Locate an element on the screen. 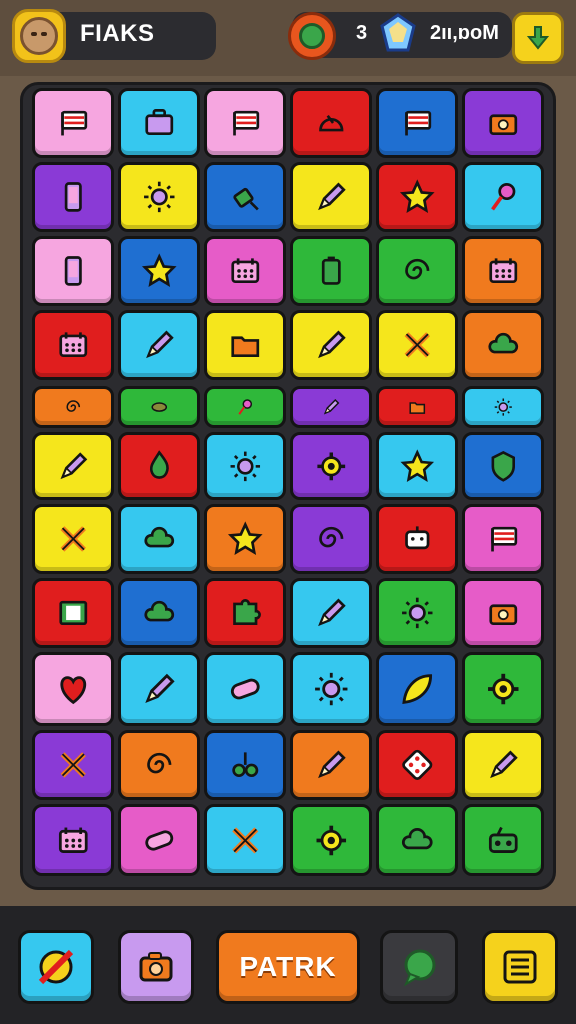  folder-icon is located at coordinates (245, 347).